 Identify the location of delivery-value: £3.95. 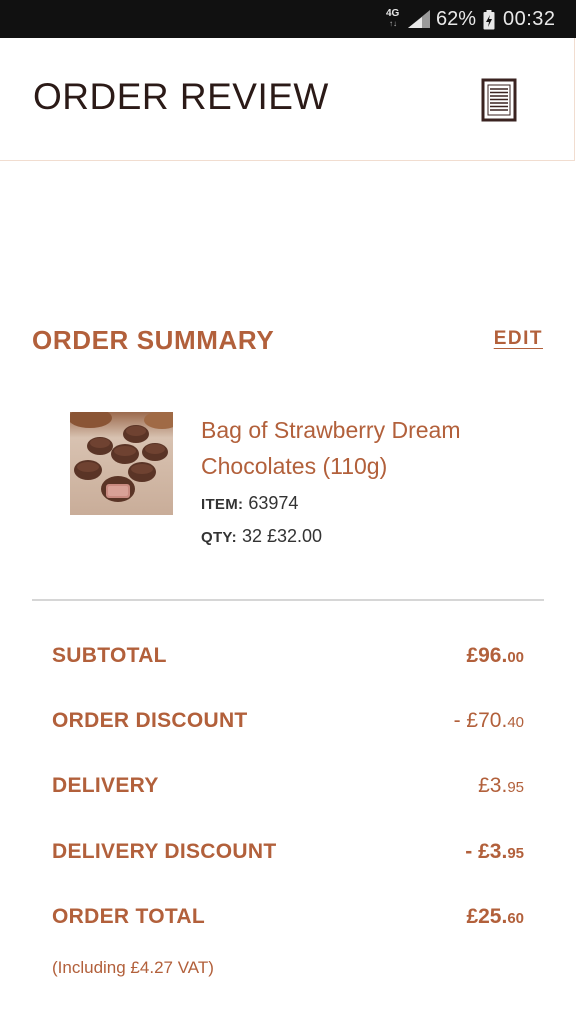
(501, 785).